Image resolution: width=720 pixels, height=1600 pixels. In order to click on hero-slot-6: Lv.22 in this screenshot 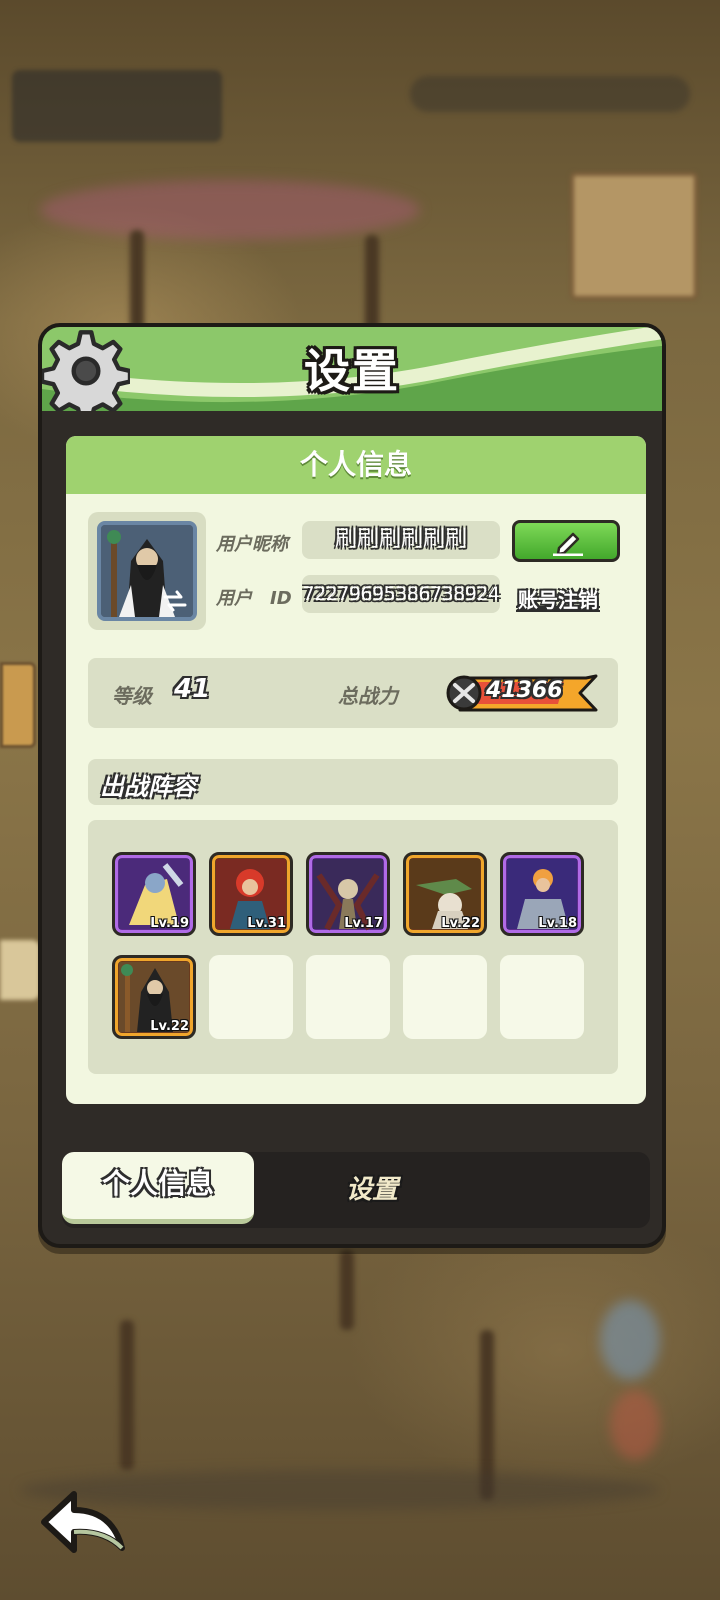, I will do `click(154, 997)`.